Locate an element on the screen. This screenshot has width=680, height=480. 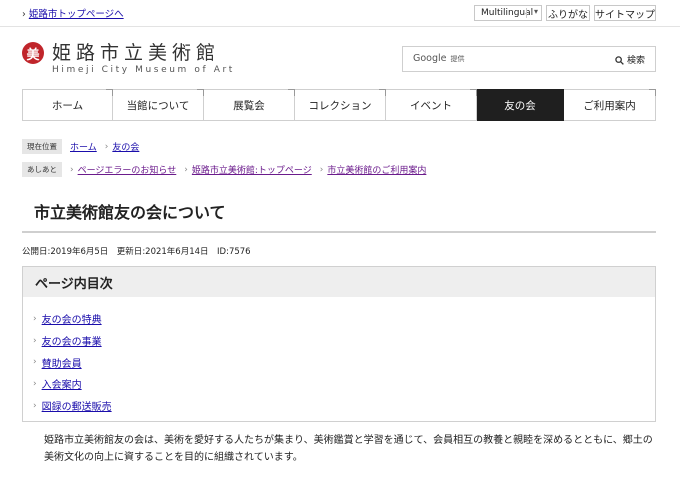
nav-exhibitions: 展覧会 is located at coordinates (249, 105).